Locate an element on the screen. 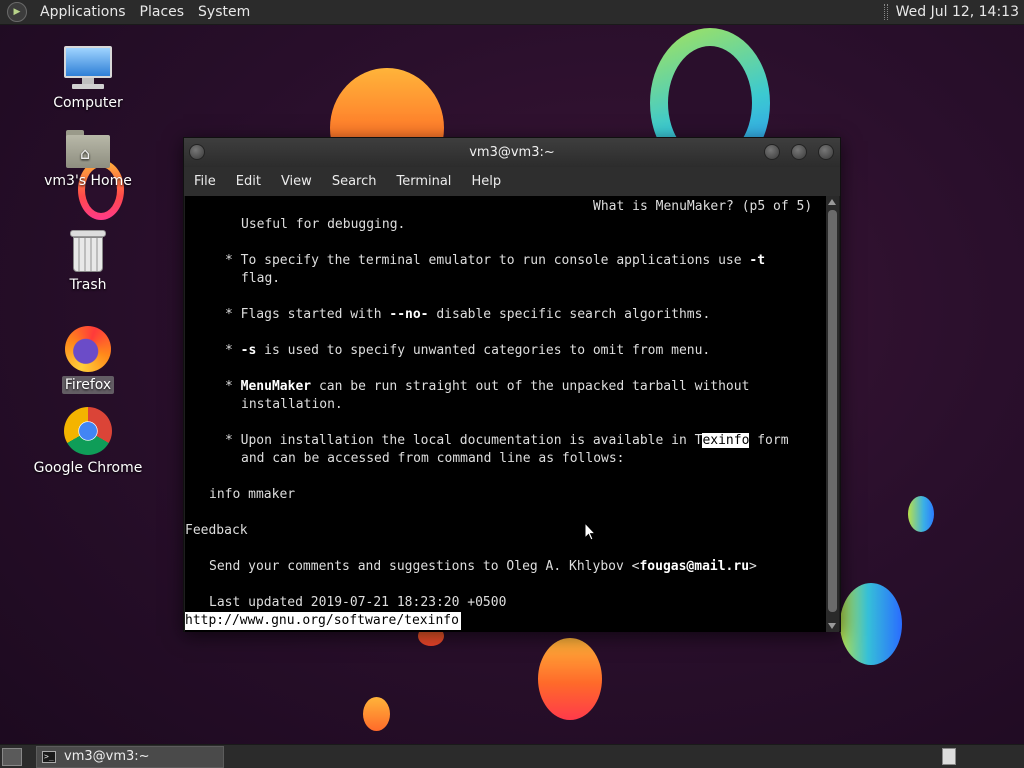  desktop-icon-label: Computer is located at coordinates (88, 103).